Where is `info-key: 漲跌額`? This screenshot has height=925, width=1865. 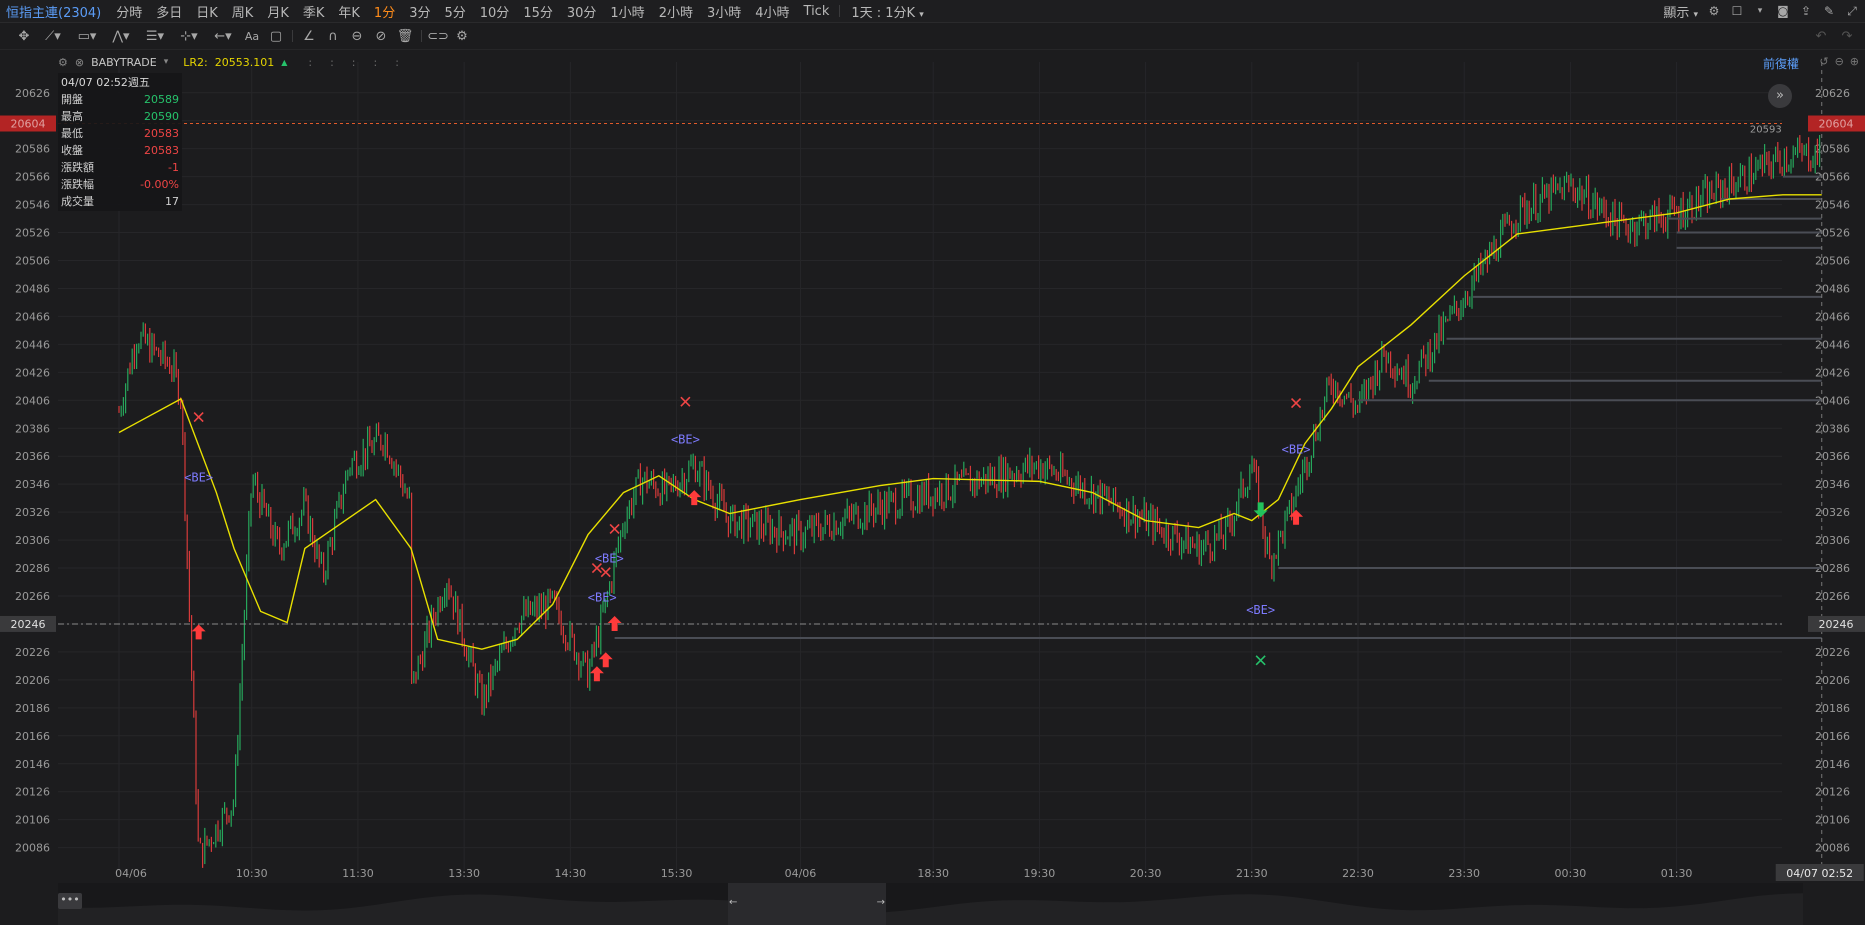
info-key: 漲跌額 is located at coordinates (77, 167).